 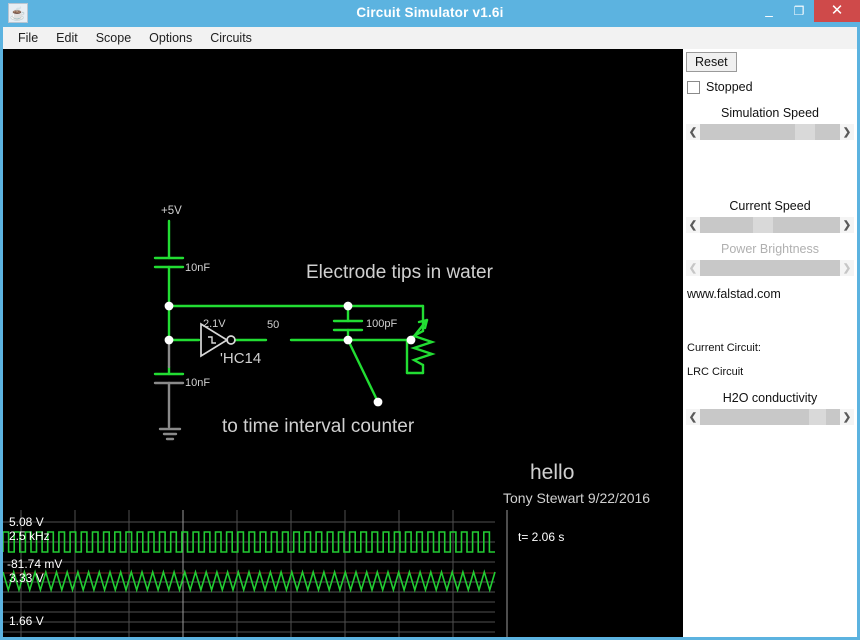 I want to click on label-gate-part: 'HC14, so click(x=241, y=358).